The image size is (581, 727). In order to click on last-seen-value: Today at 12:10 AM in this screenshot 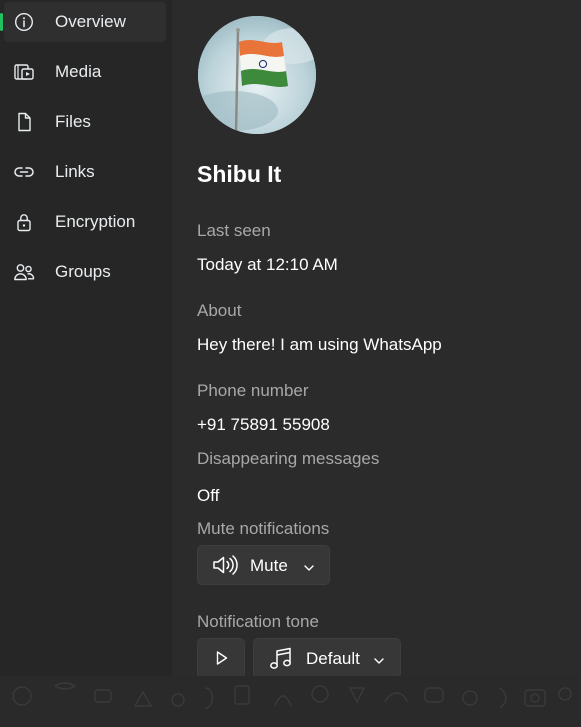, I will do `click(267, 264)`.